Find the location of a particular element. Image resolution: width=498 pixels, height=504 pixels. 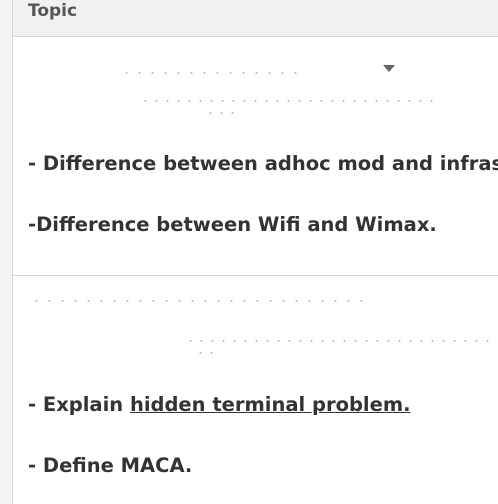

topic-column-header: Topic is located at coordinates (255, 18).